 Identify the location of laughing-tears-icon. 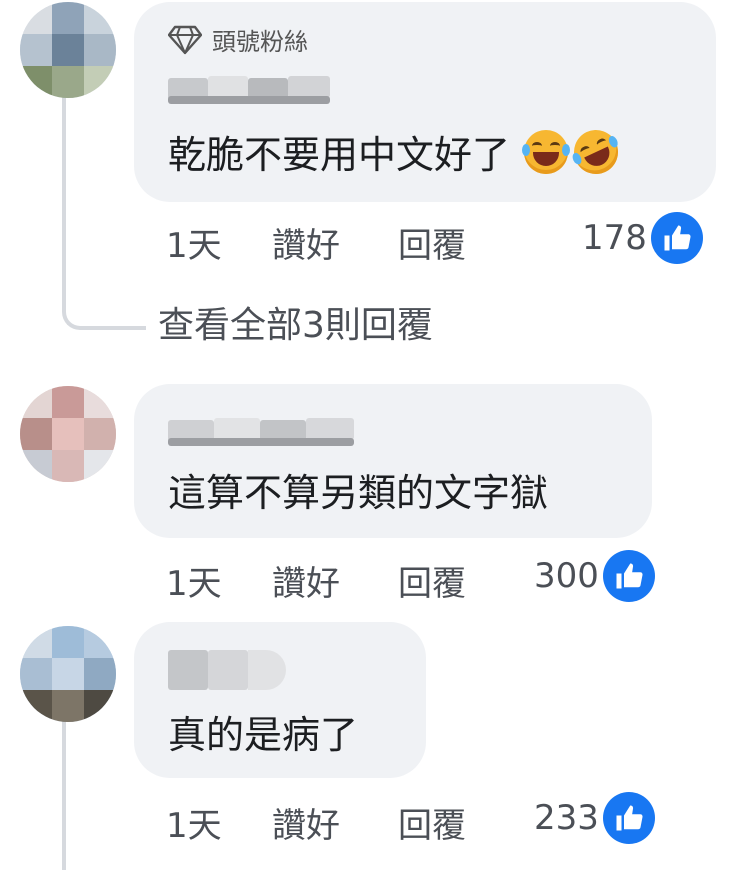
(546, 151).